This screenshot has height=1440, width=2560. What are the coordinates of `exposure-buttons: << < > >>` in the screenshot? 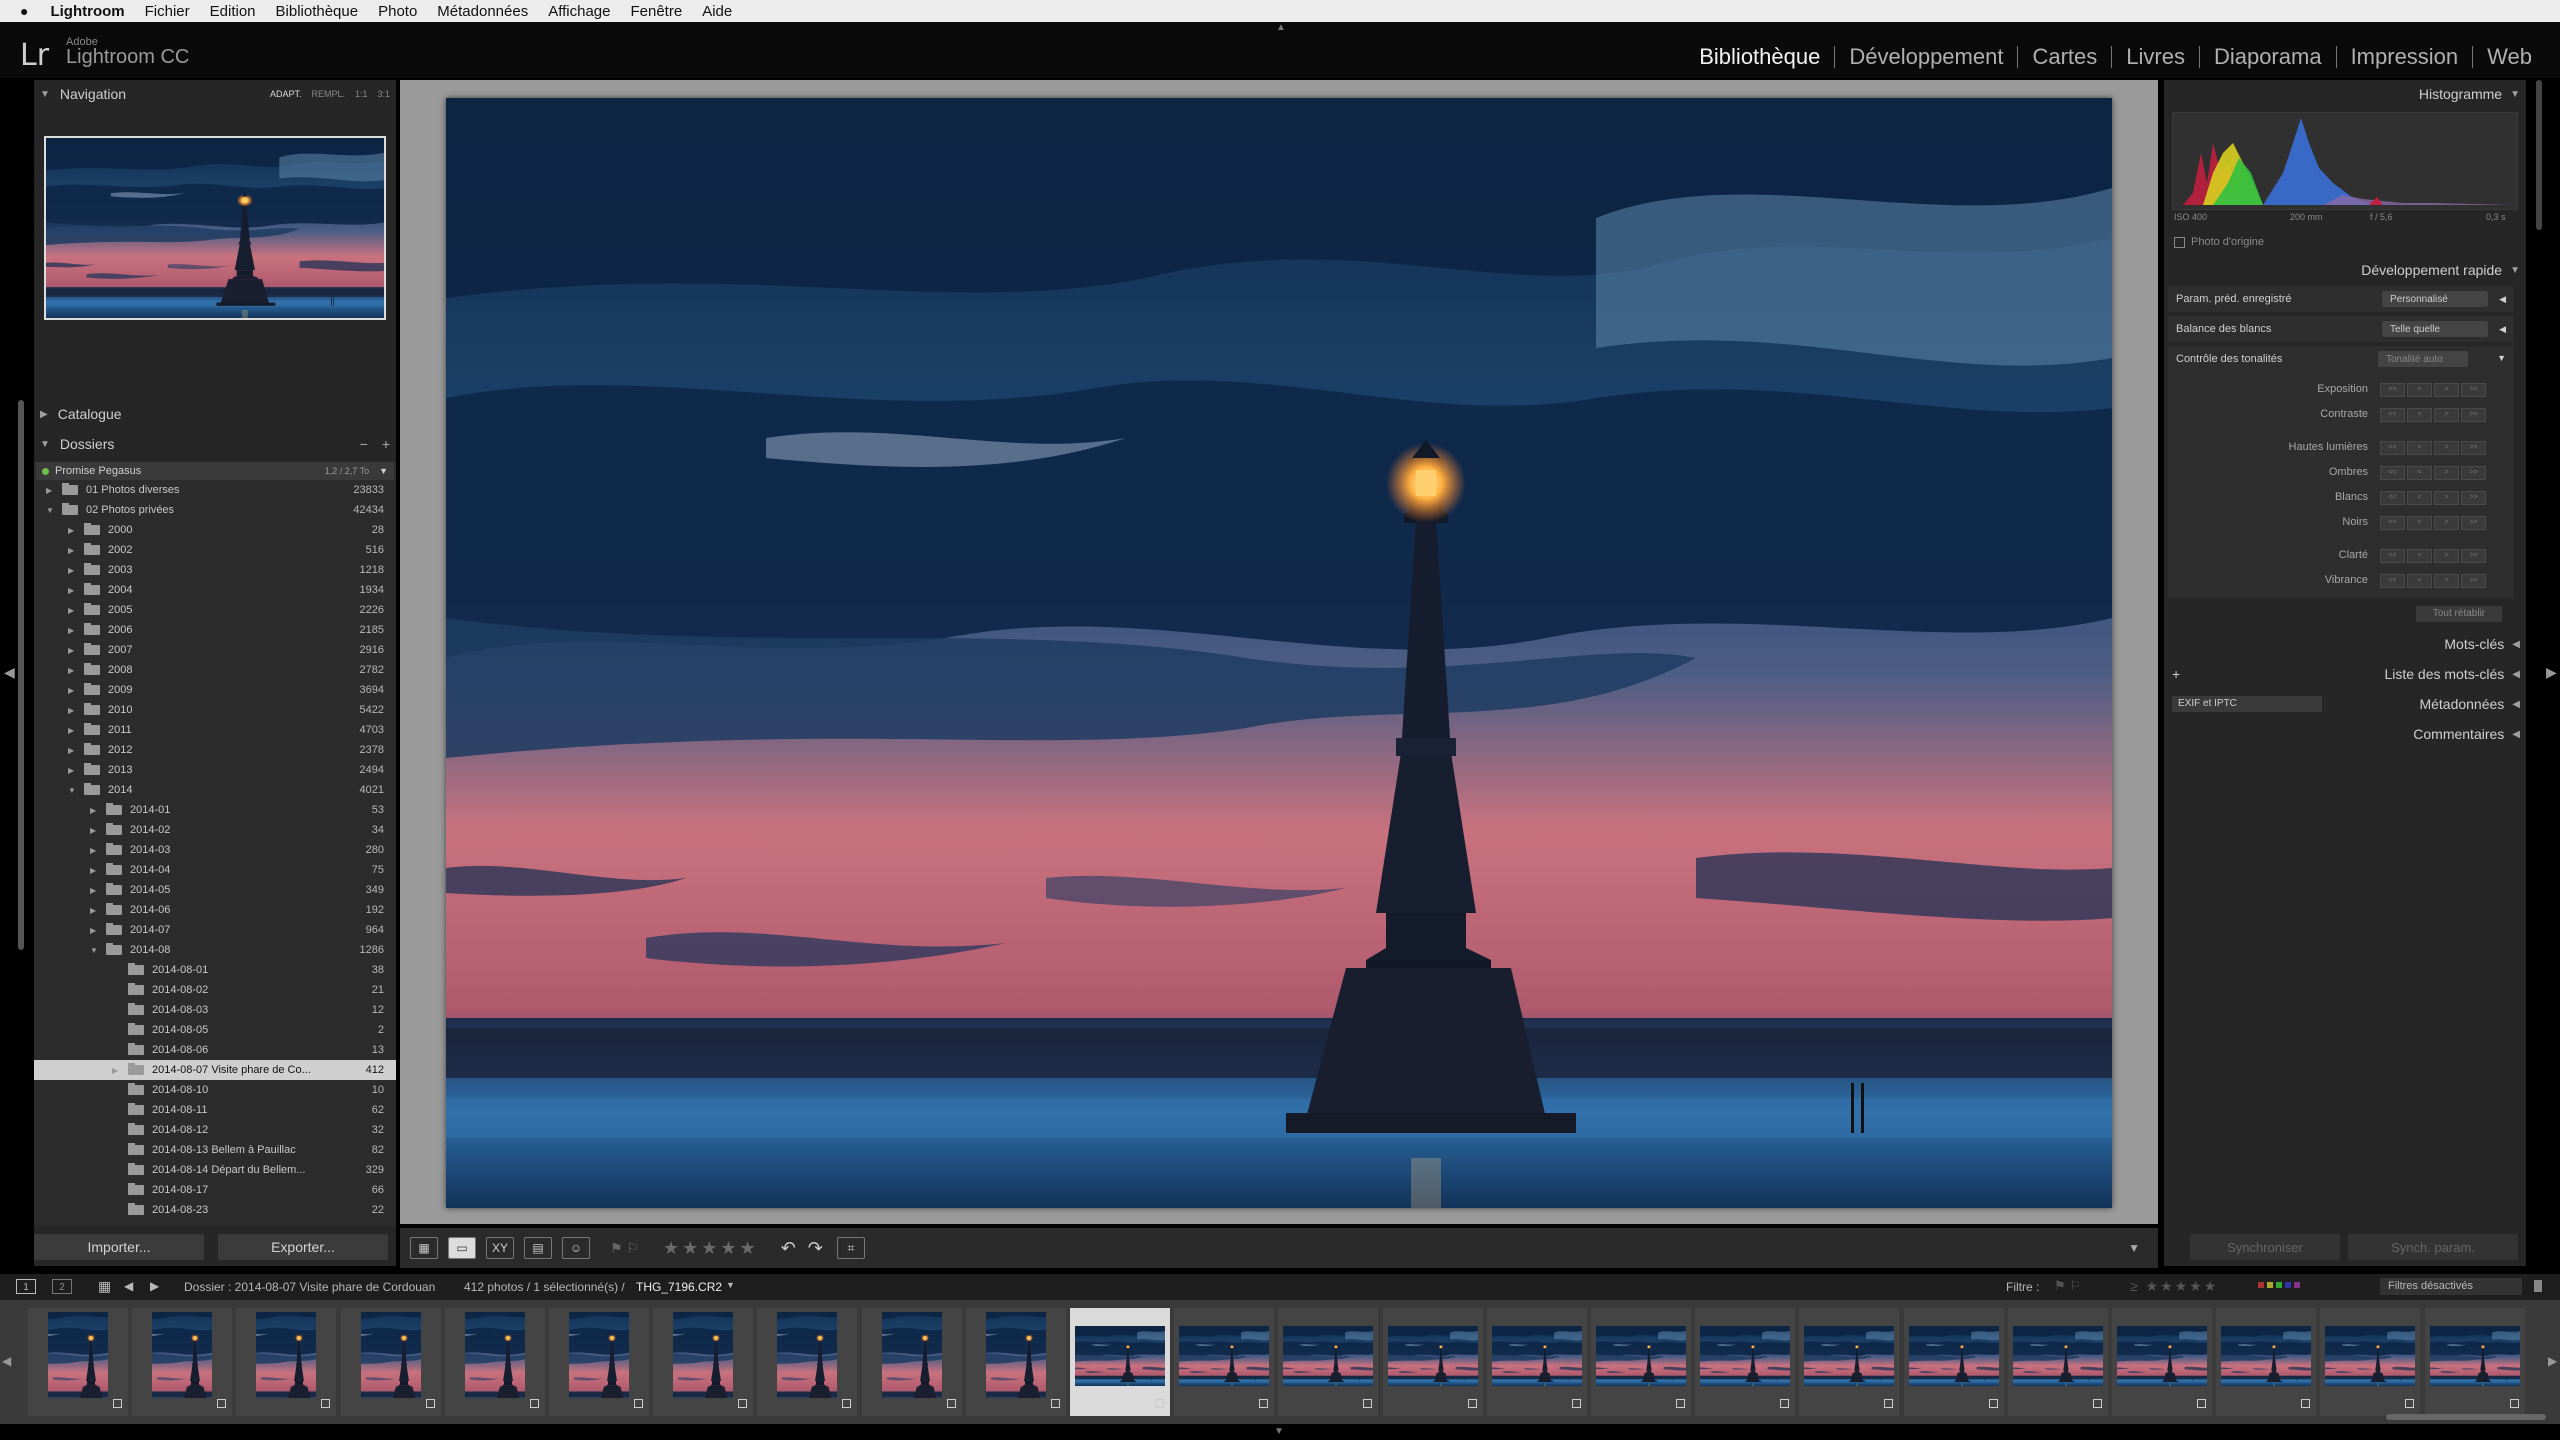 It's located at (2433, 390).